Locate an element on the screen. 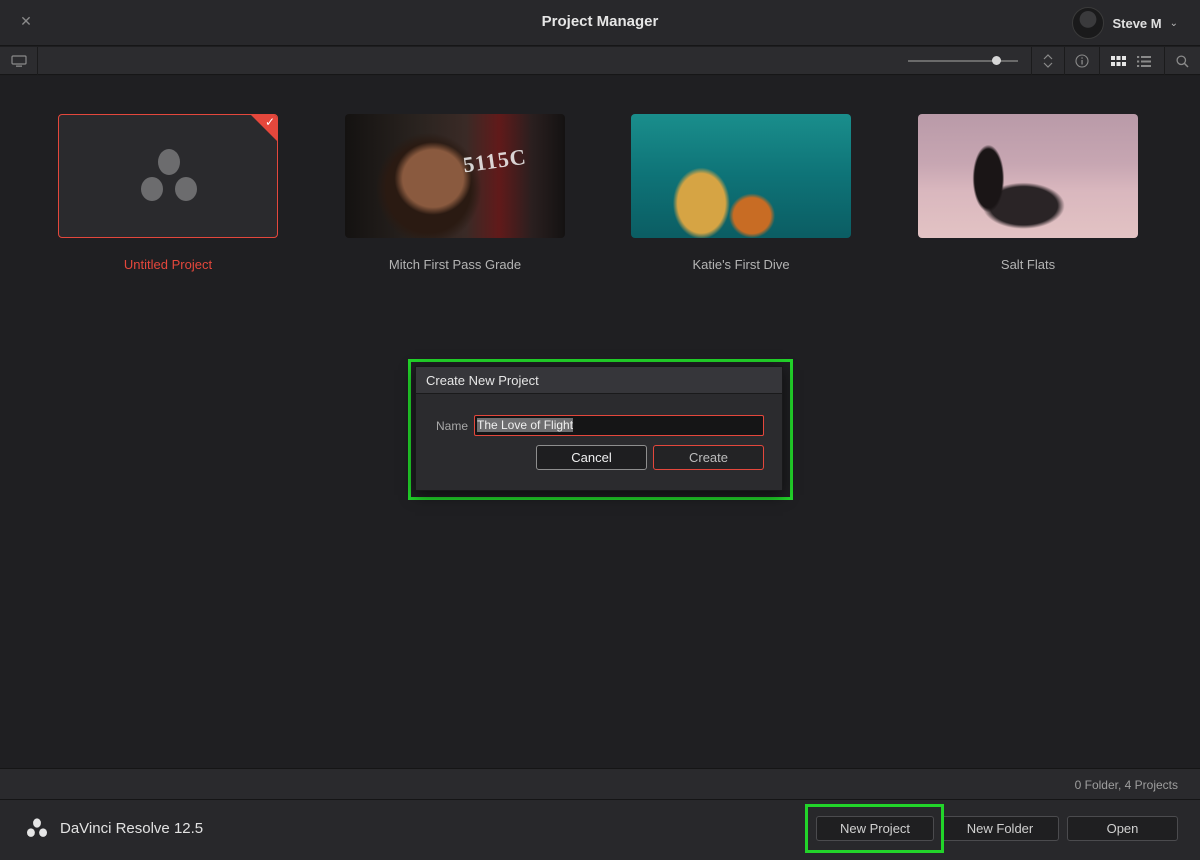  toolbar is located at coordinates (600, 61).